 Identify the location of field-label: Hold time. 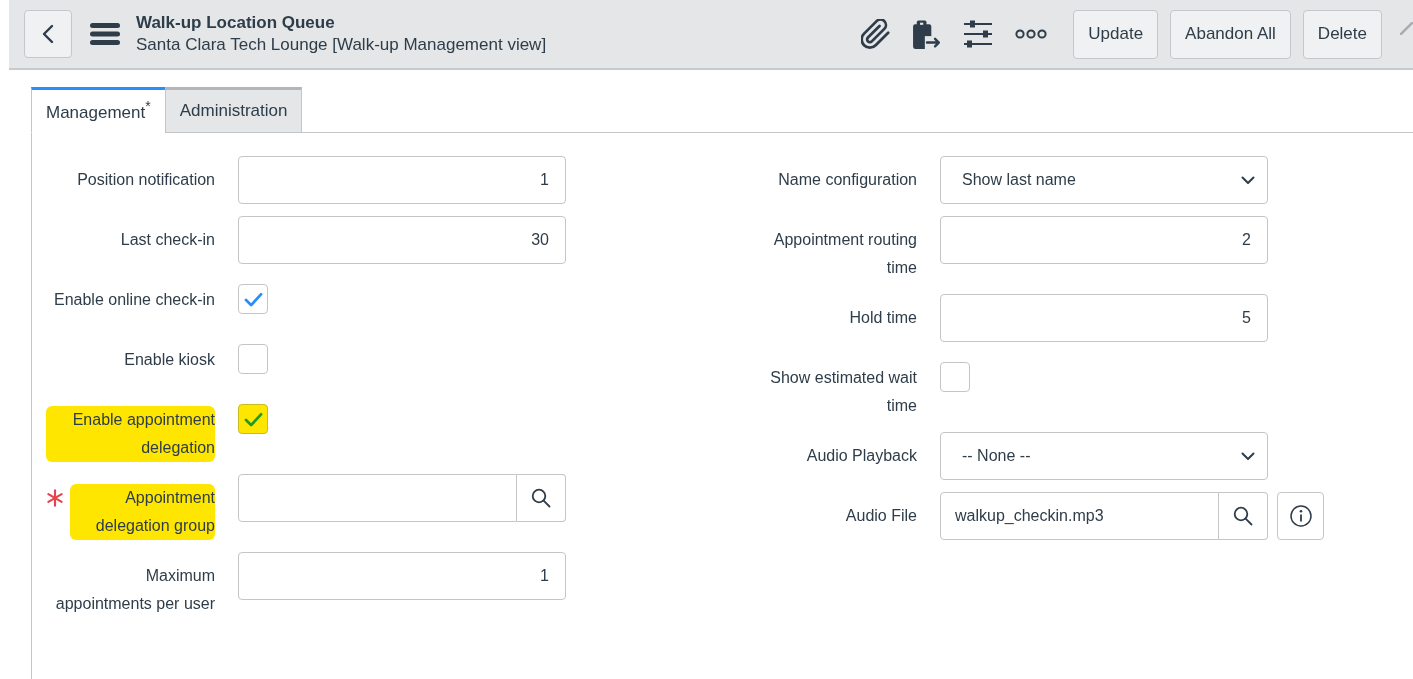
(883, 318).